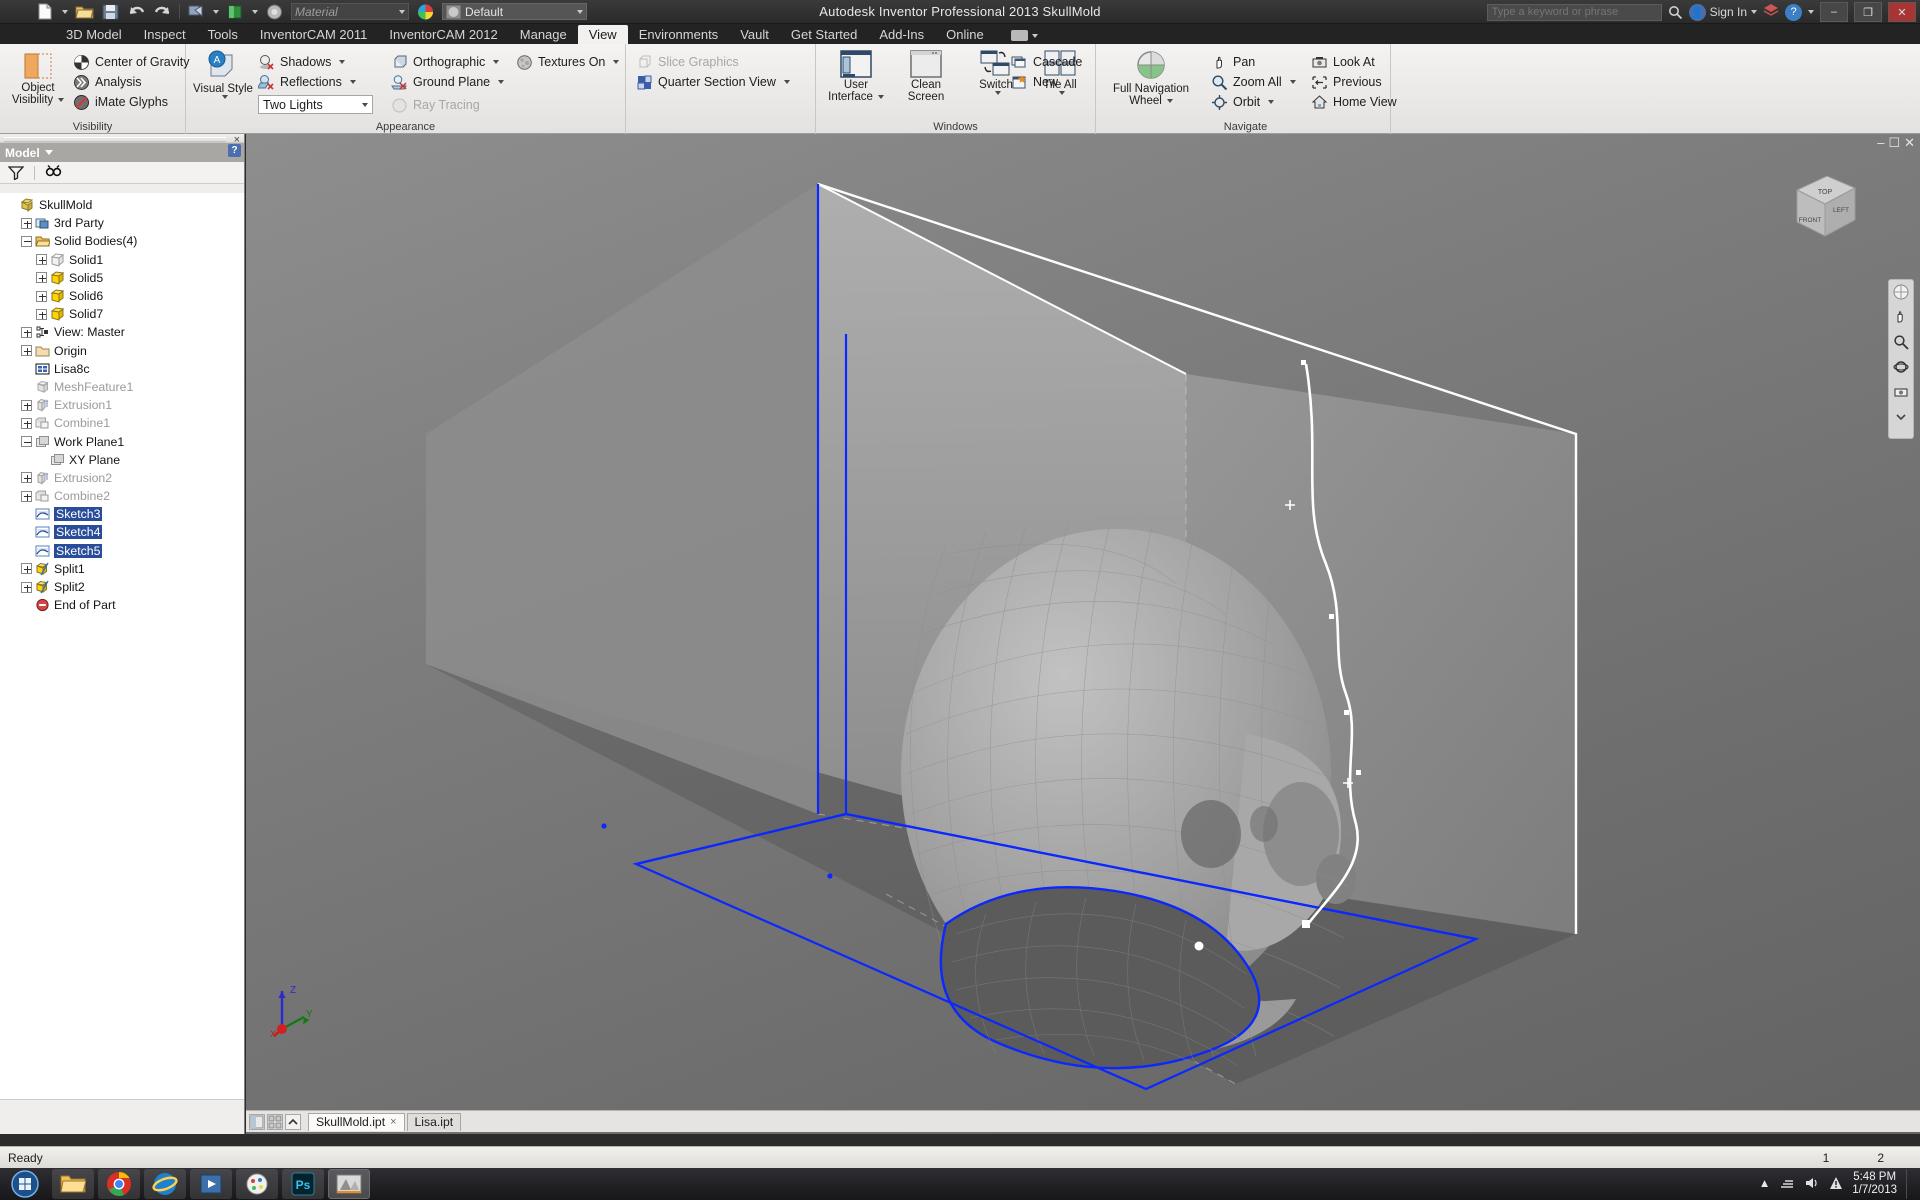  I want to click on browser-header: Model ?, so click(122, 152).